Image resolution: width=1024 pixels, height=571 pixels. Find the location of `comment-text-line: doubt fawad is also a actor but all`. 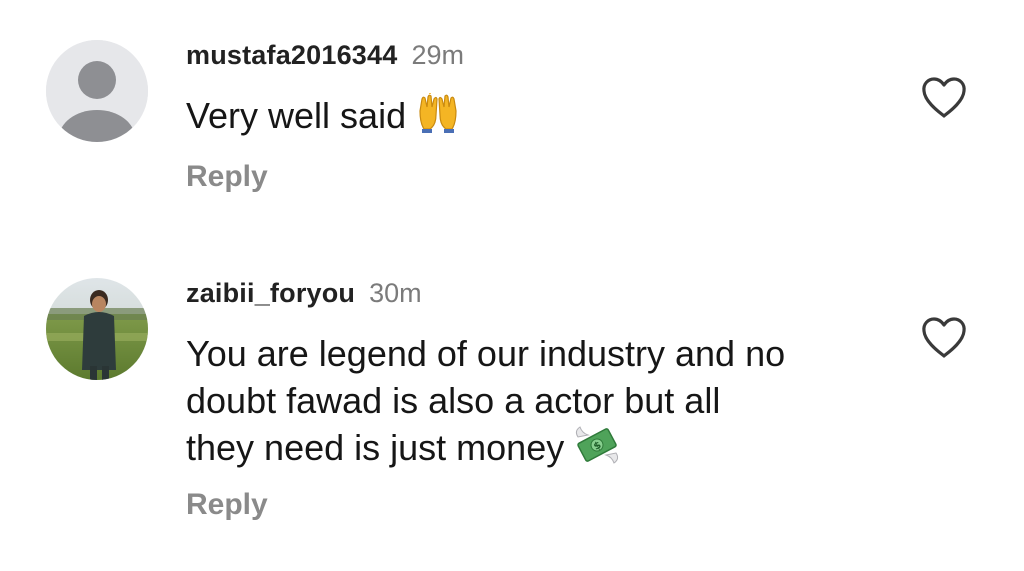

comment-text-line: doubt fawad is also a actor but all is located at coordinates (453, 400).